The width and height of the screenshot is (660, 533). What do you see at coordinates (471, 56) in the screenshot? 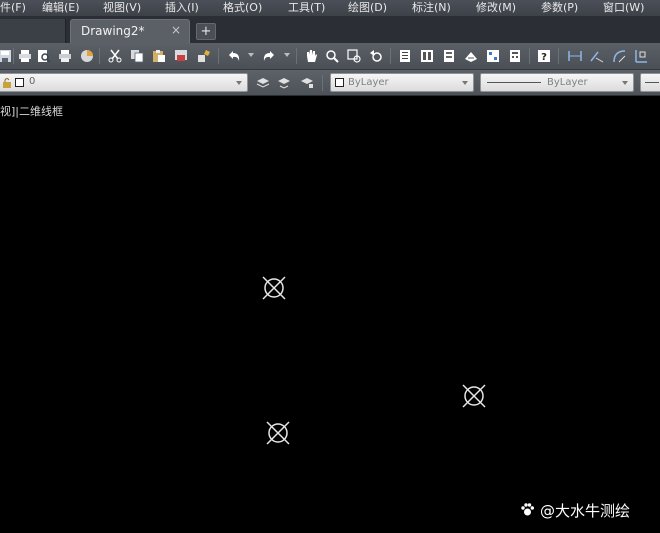
I see `sheet-set-icon` at bounding box center [471, 56].